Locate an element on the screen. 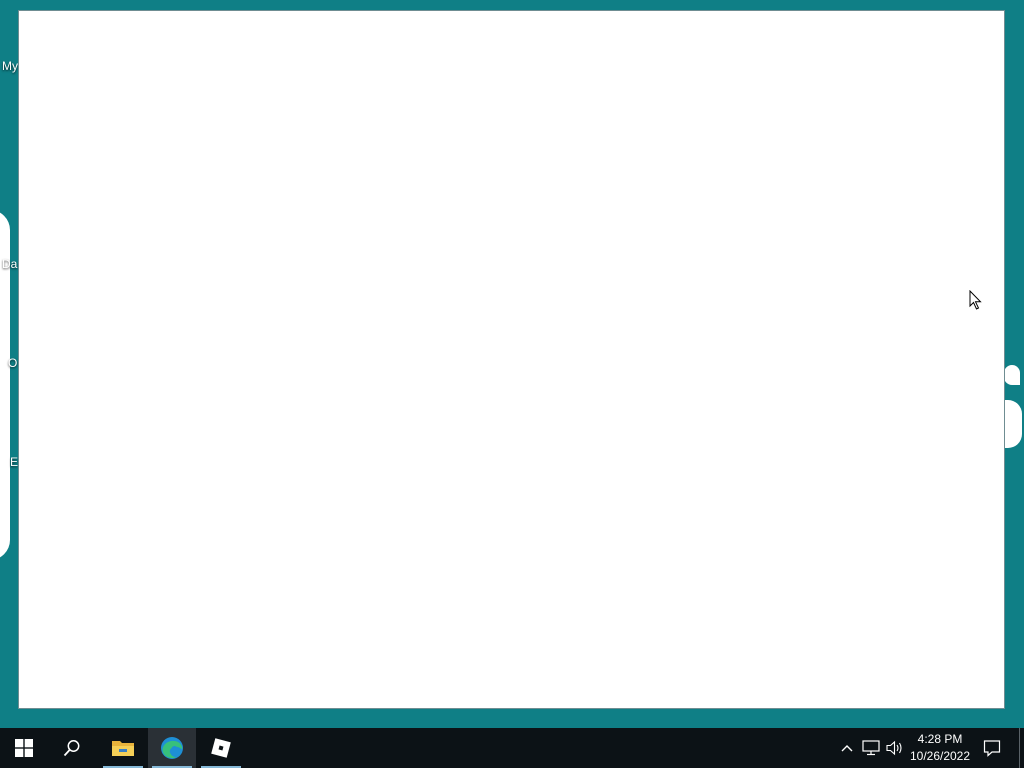 The height and width of the screenshot is (768, 1024). roblox-icon is located at coordinates (221, 748).